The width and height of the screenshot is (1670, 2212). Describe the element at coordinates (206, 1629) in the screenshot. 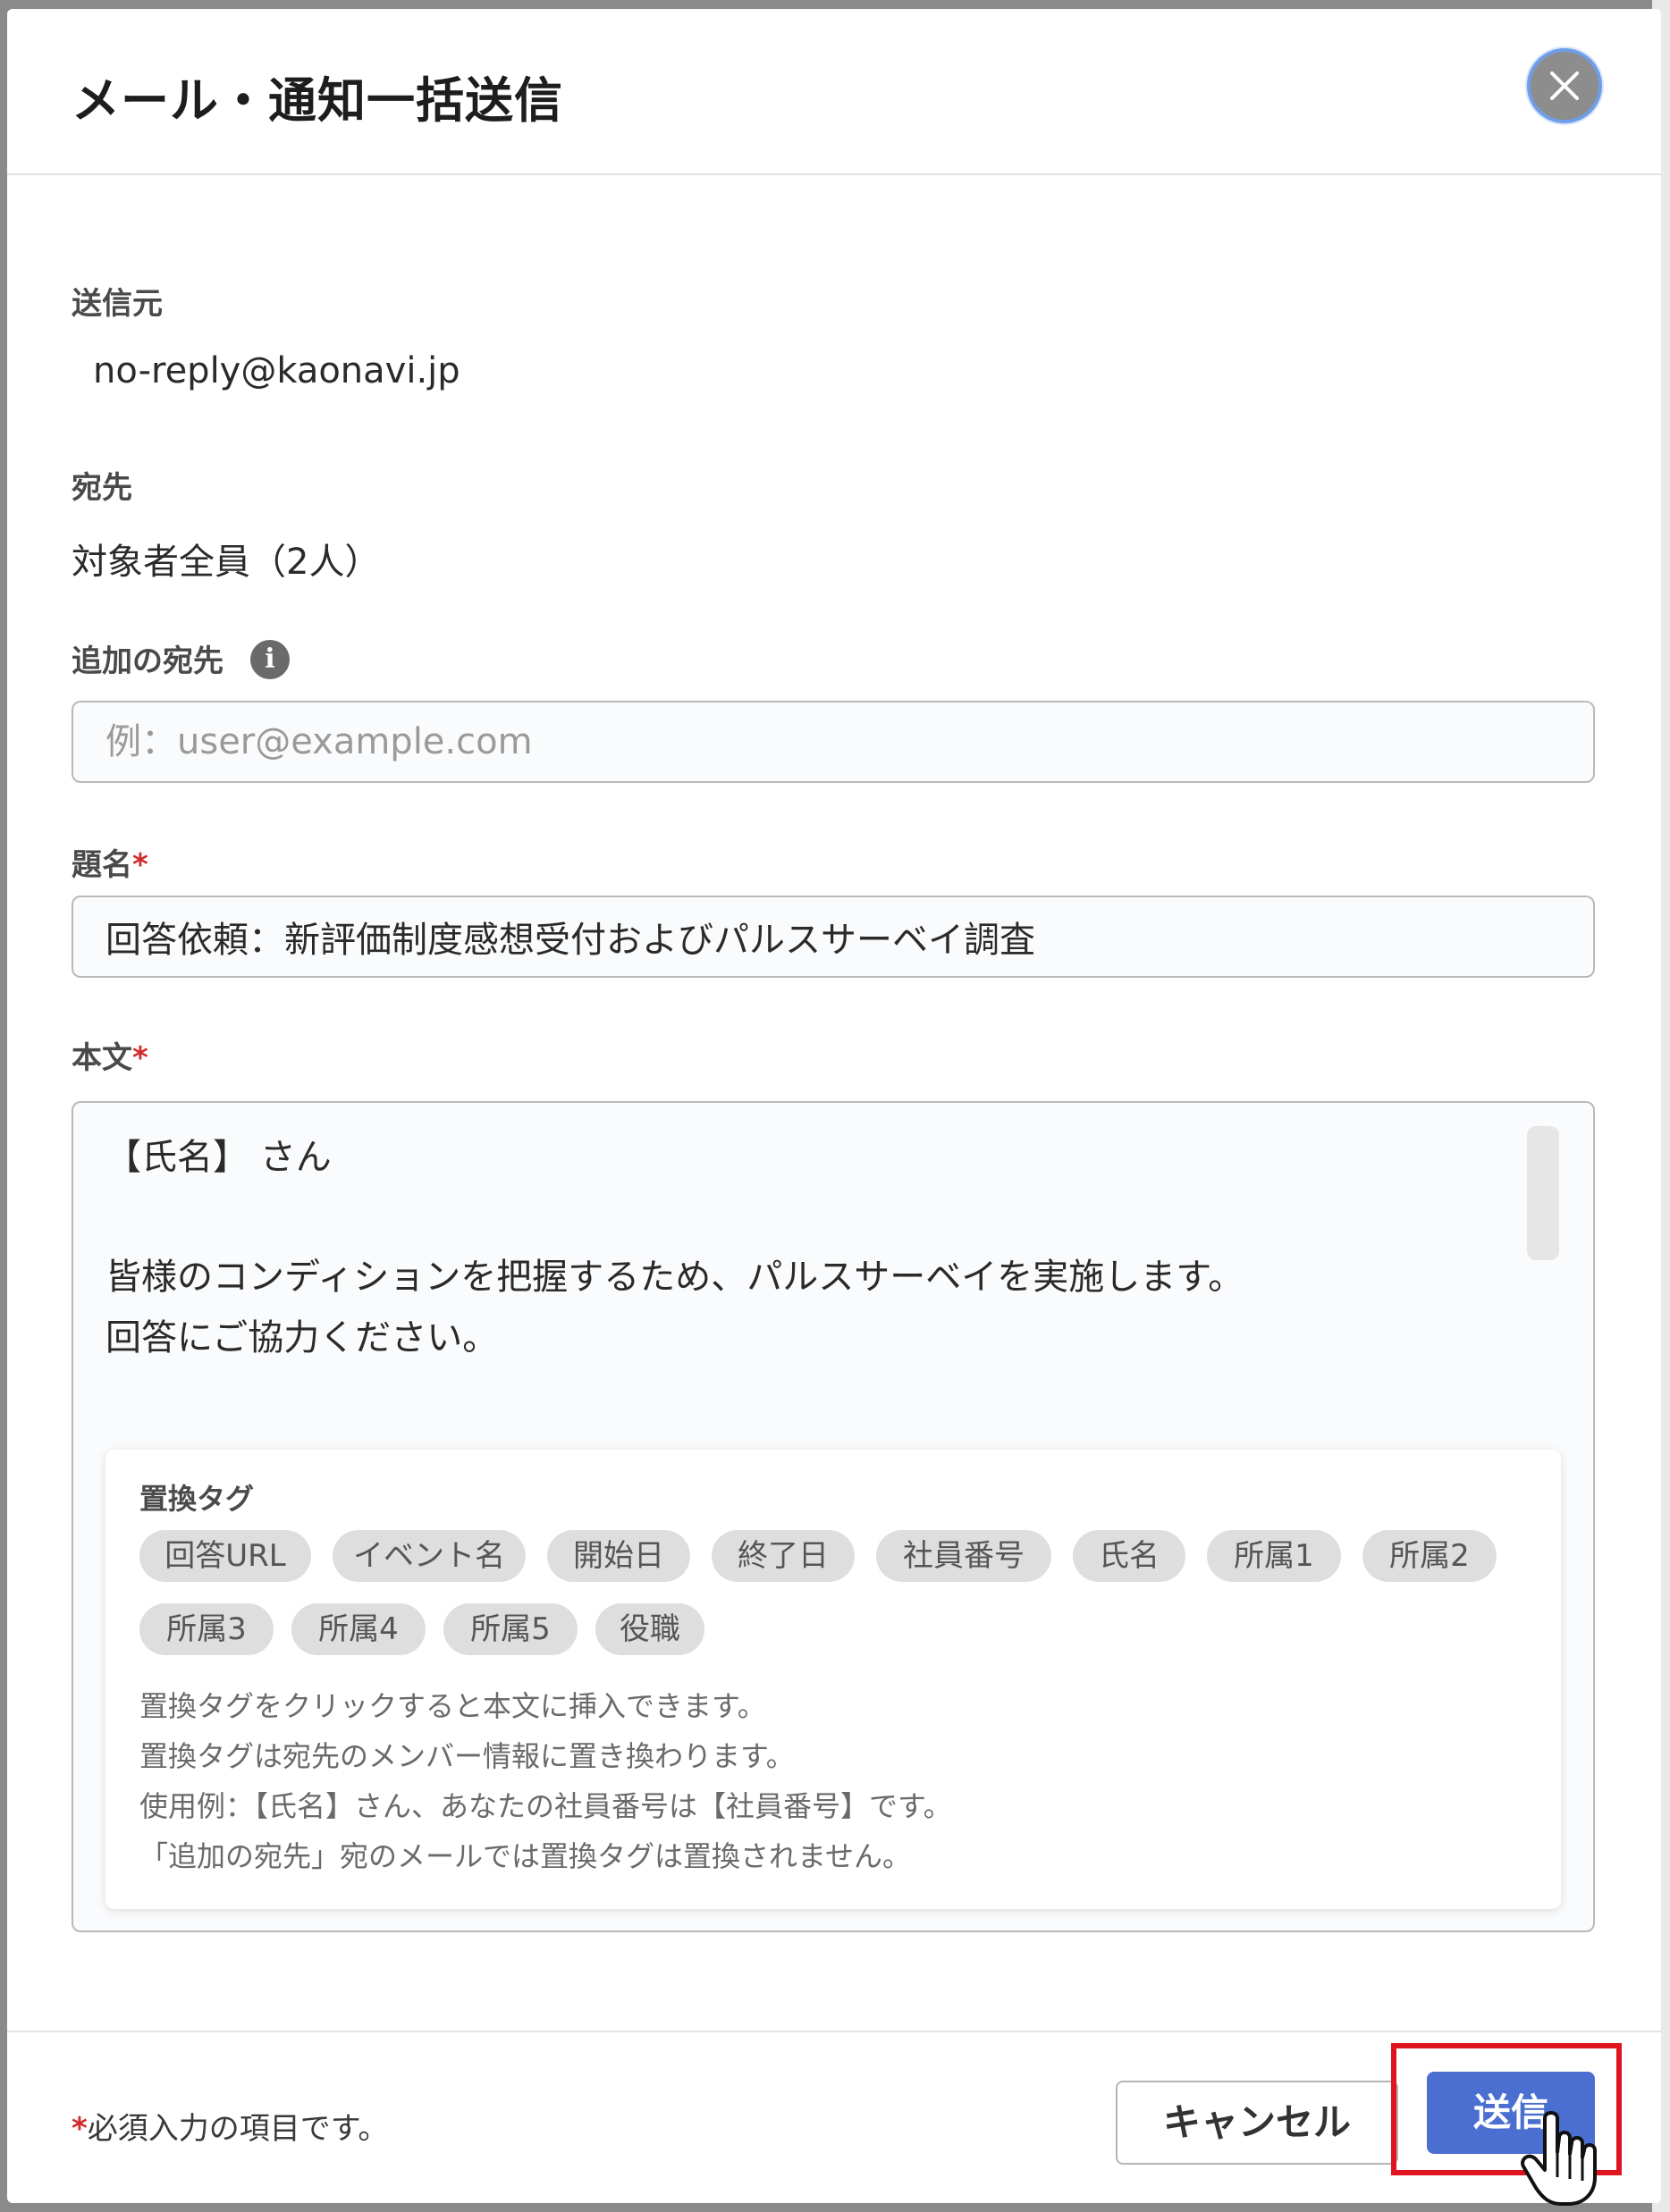

I see `tag-chip-dept3: 所属3` at that location.